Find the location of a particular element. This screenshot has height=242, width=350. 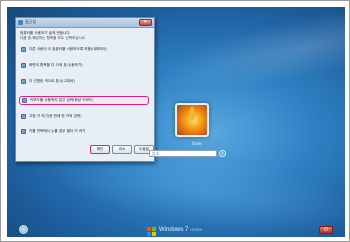

dialog-title: 접근성 is located at coordinates (31, 21).